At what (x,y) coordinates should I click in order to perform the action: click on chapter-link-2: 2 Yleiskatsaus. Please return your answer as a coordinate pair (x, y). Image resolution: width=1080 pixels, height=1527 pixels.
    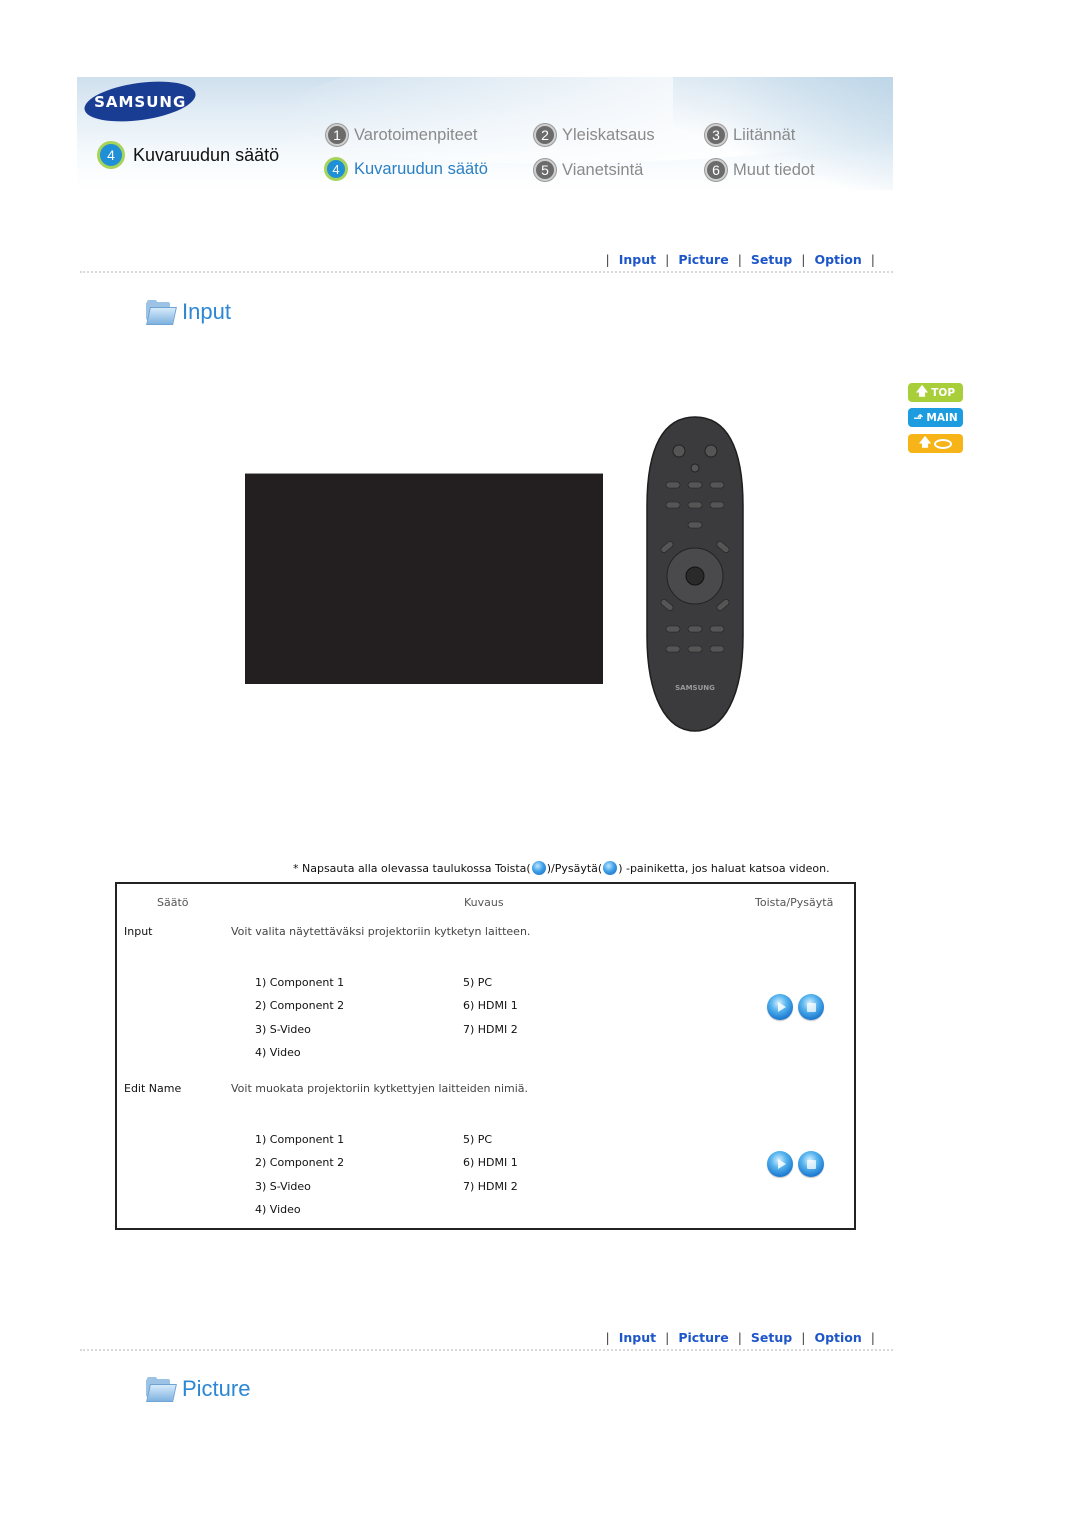
    Looking at the image, I should click on (594, 135).